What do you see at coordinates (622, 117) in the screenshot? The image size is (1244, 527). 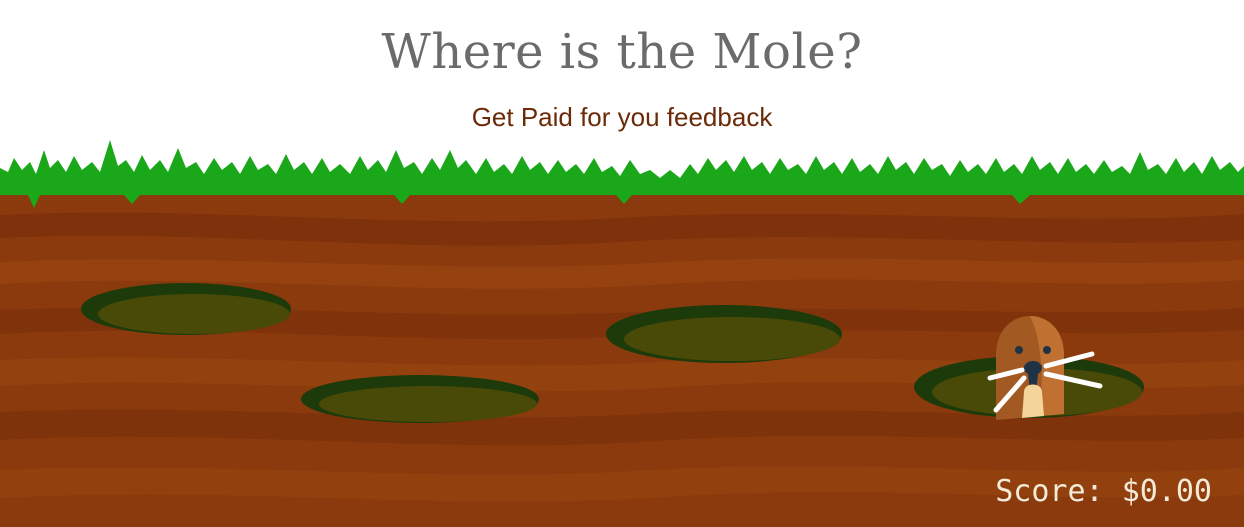 I see `game-subtitle: Get Paid for you feedback` at bounding box center [622, 117].